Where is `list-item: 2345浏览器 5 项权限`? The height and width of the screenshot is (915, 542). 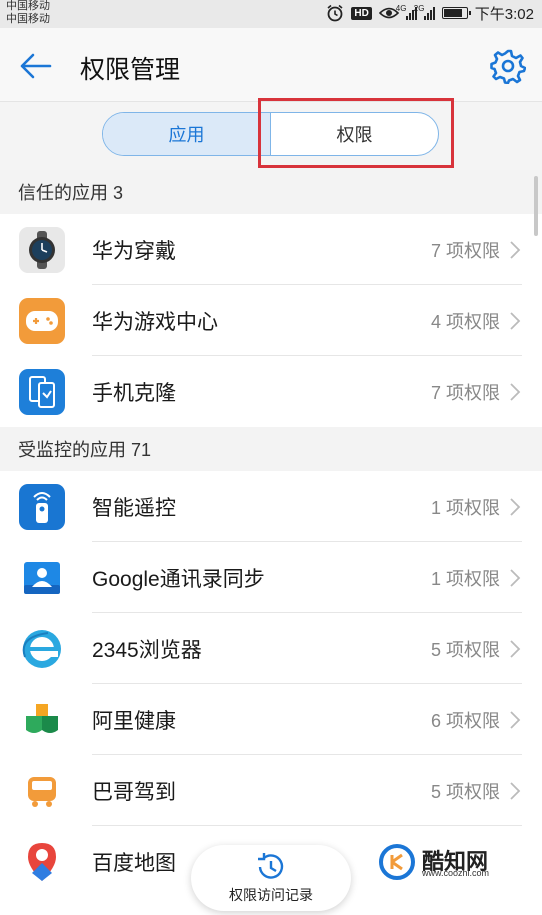
list-item: 2345浏览器 5 项权限 is located at coordinates (271, 648).